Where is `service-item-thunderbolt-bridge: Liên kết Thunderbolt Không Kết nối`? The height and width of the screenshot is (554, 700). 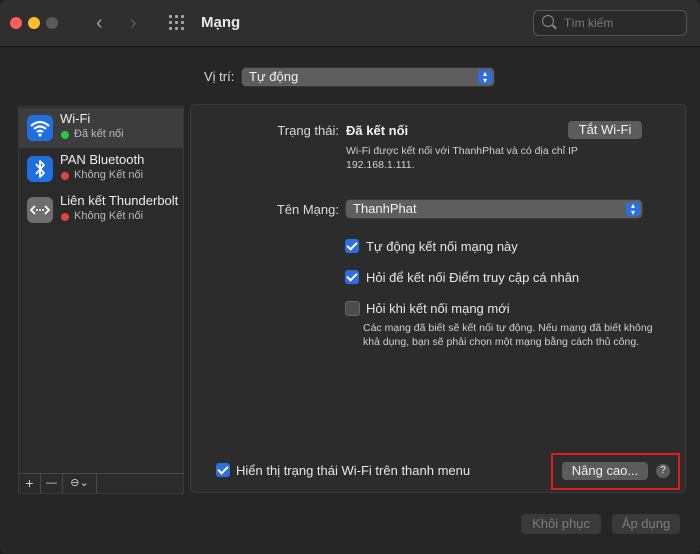 service-item-thunderbolt-bridge: Liên kết Thunderbolt Không Kết nối is located at coordinates (101, 210).